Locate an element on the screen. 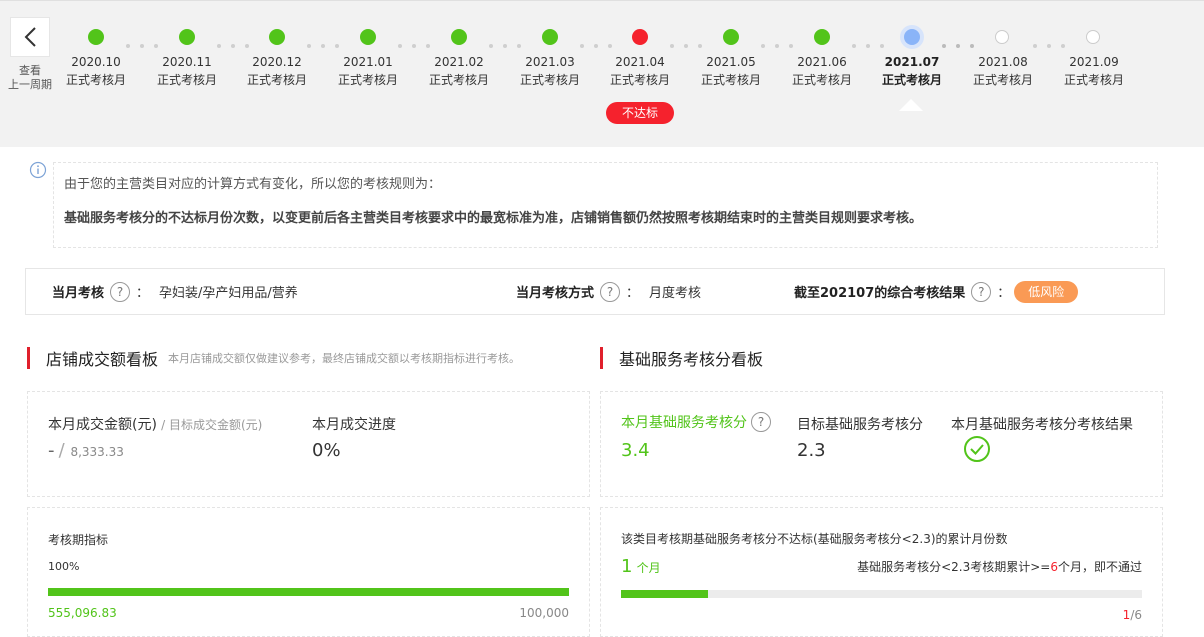 This screenshot has height=637, width=1204. target-amount-label: 目标成交金额(元) is located at coordinates (215, 425).